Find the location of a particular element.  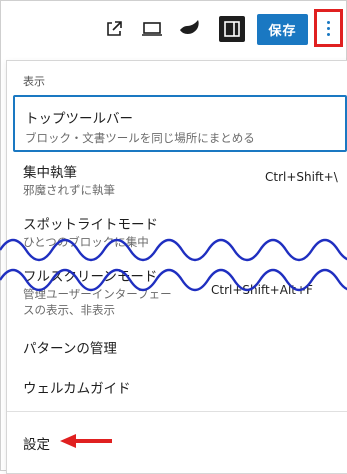

menu-item-desc-line2: スの表示、非表示 is located at coordinates (69, 310).